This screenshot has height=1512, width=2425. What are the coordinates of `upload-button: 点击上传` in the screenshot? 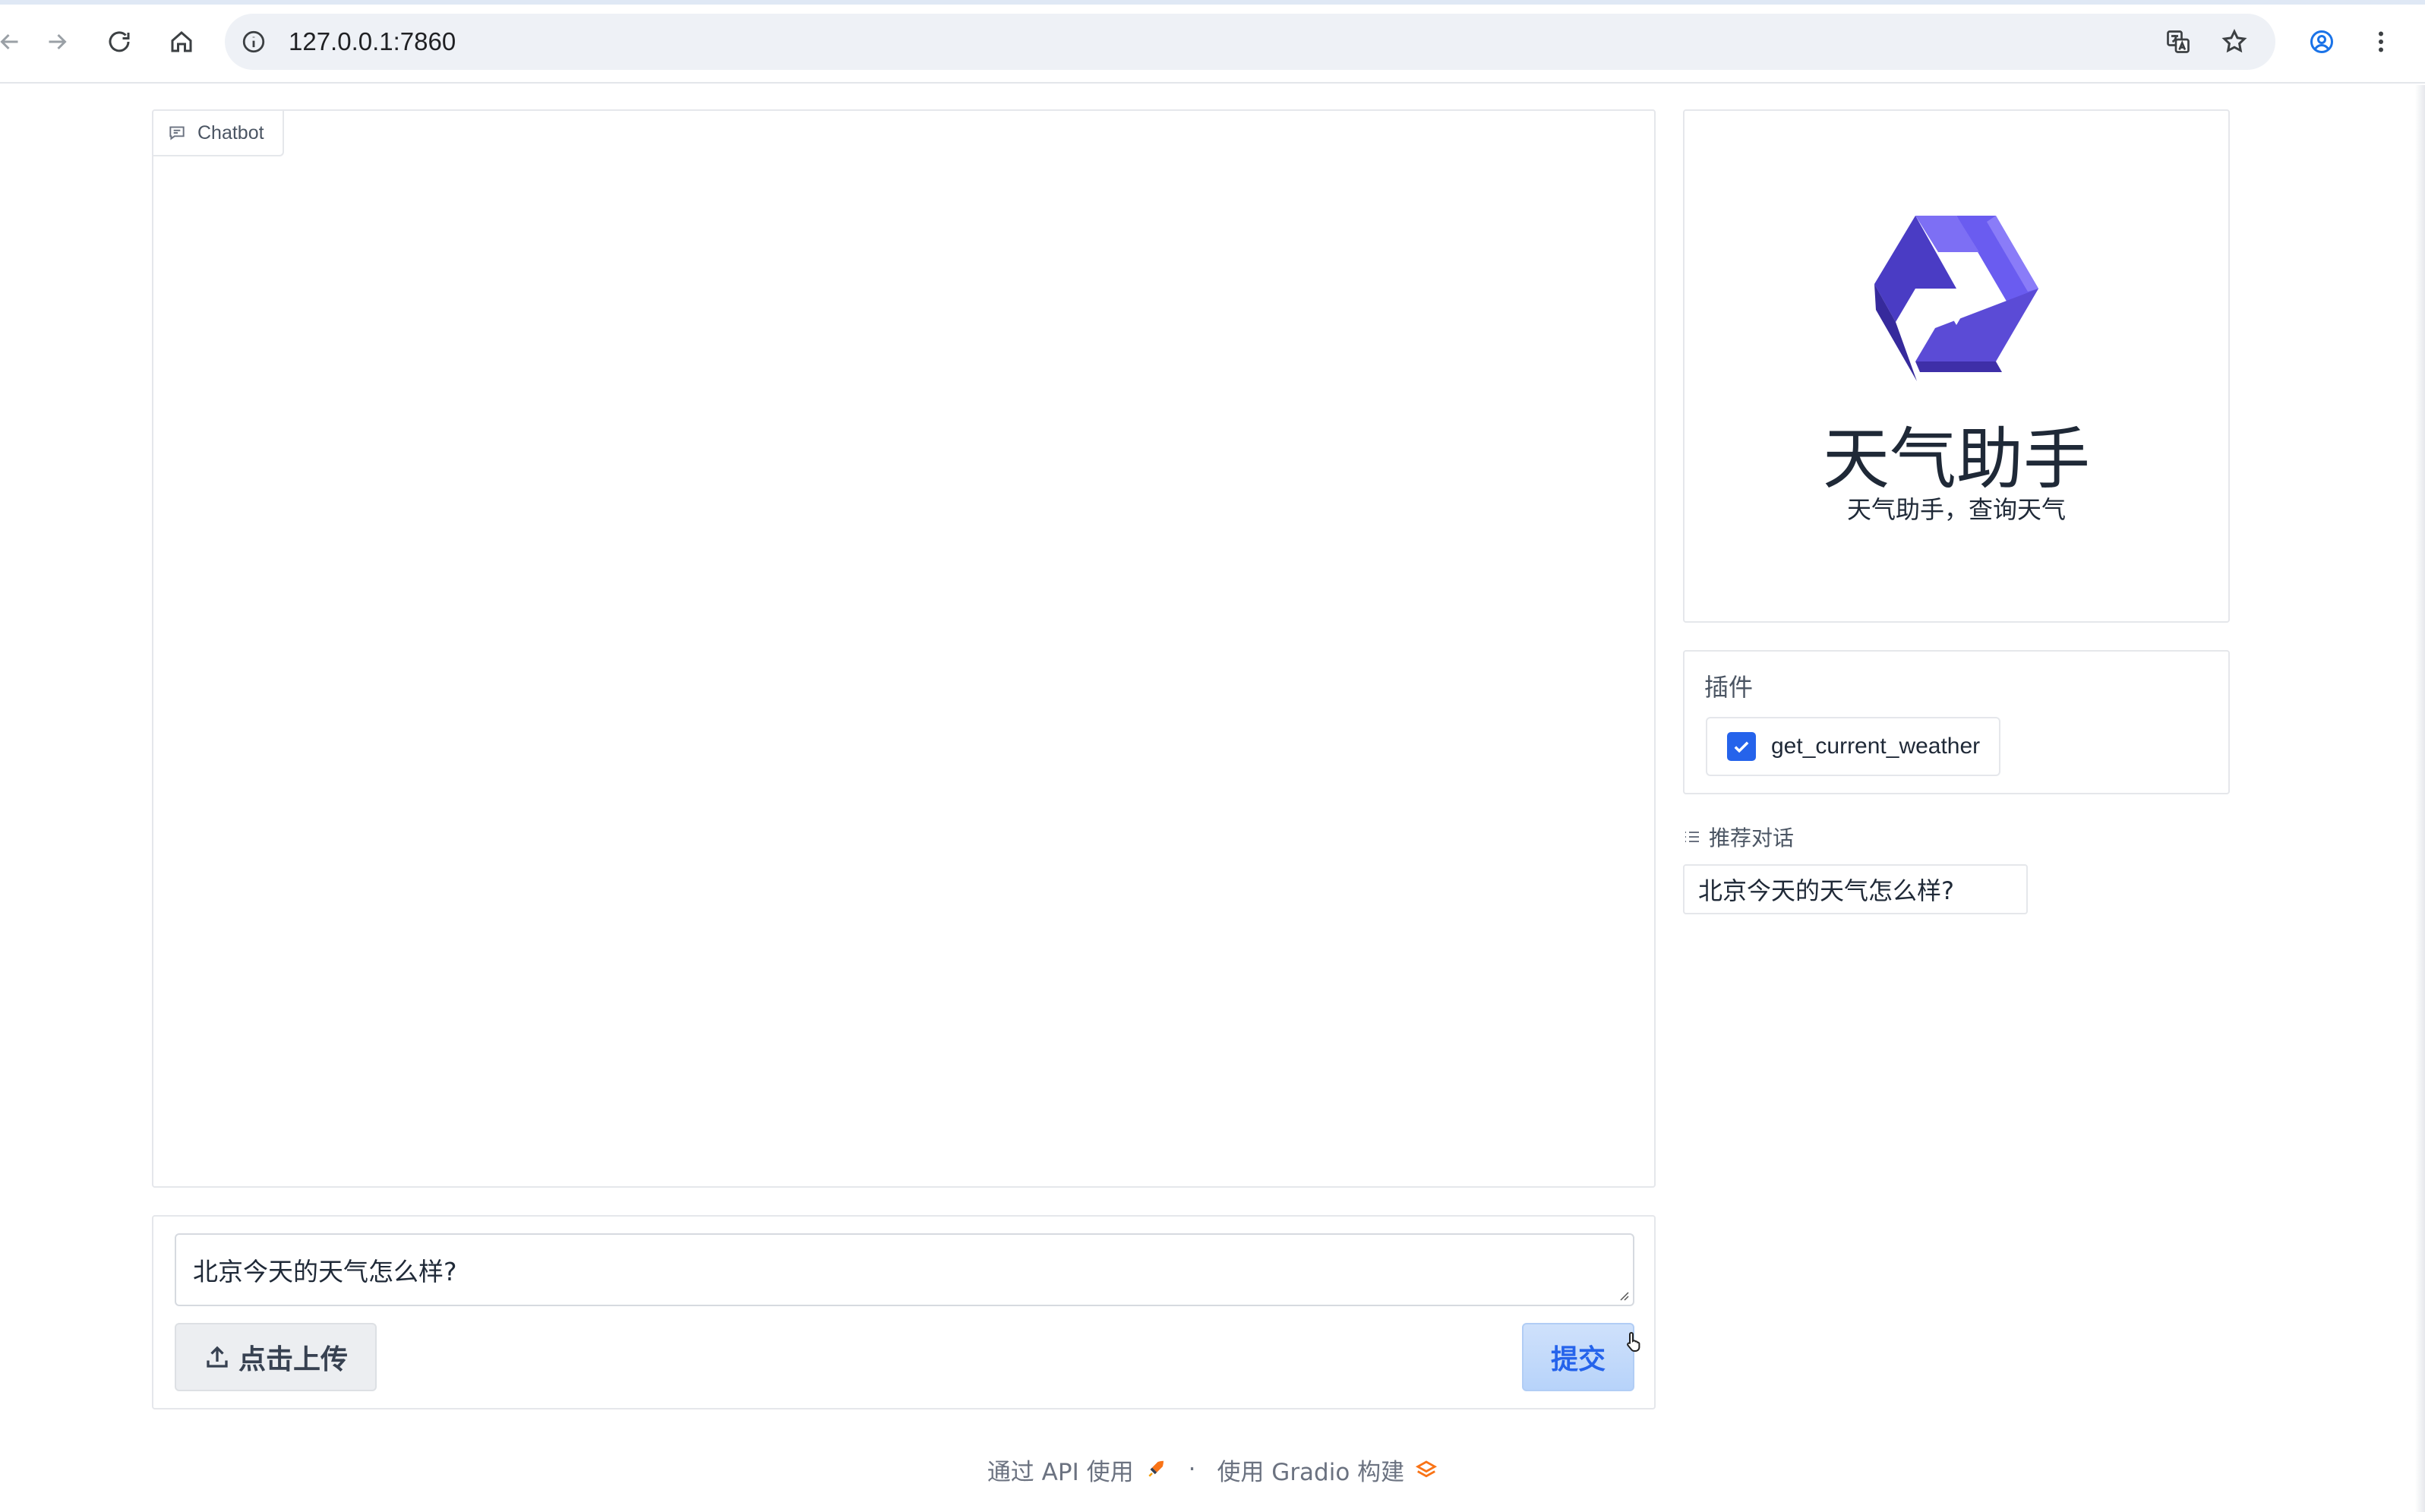 It's located at (276, 1357).